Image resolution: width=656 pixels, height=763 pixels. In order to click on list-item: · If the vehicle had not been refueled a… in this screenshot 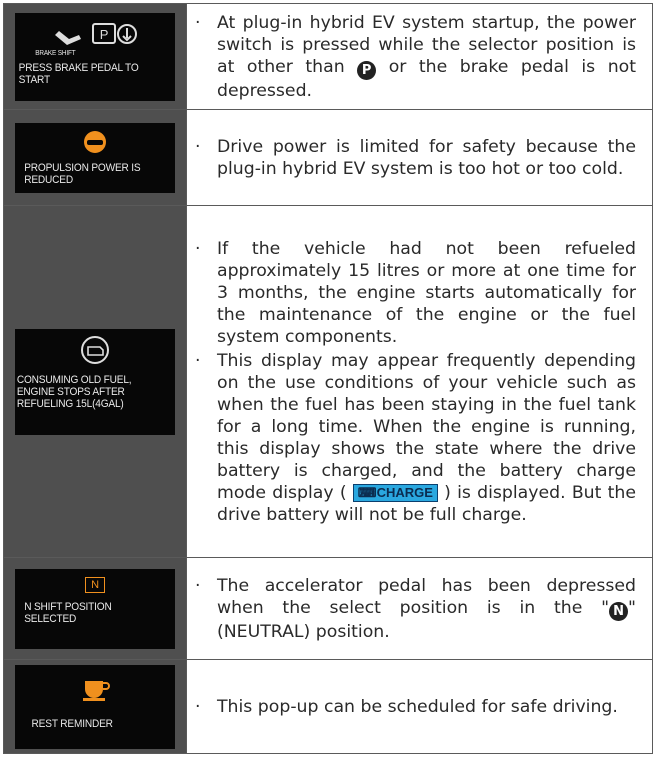, I will do `click(419, 293)`.